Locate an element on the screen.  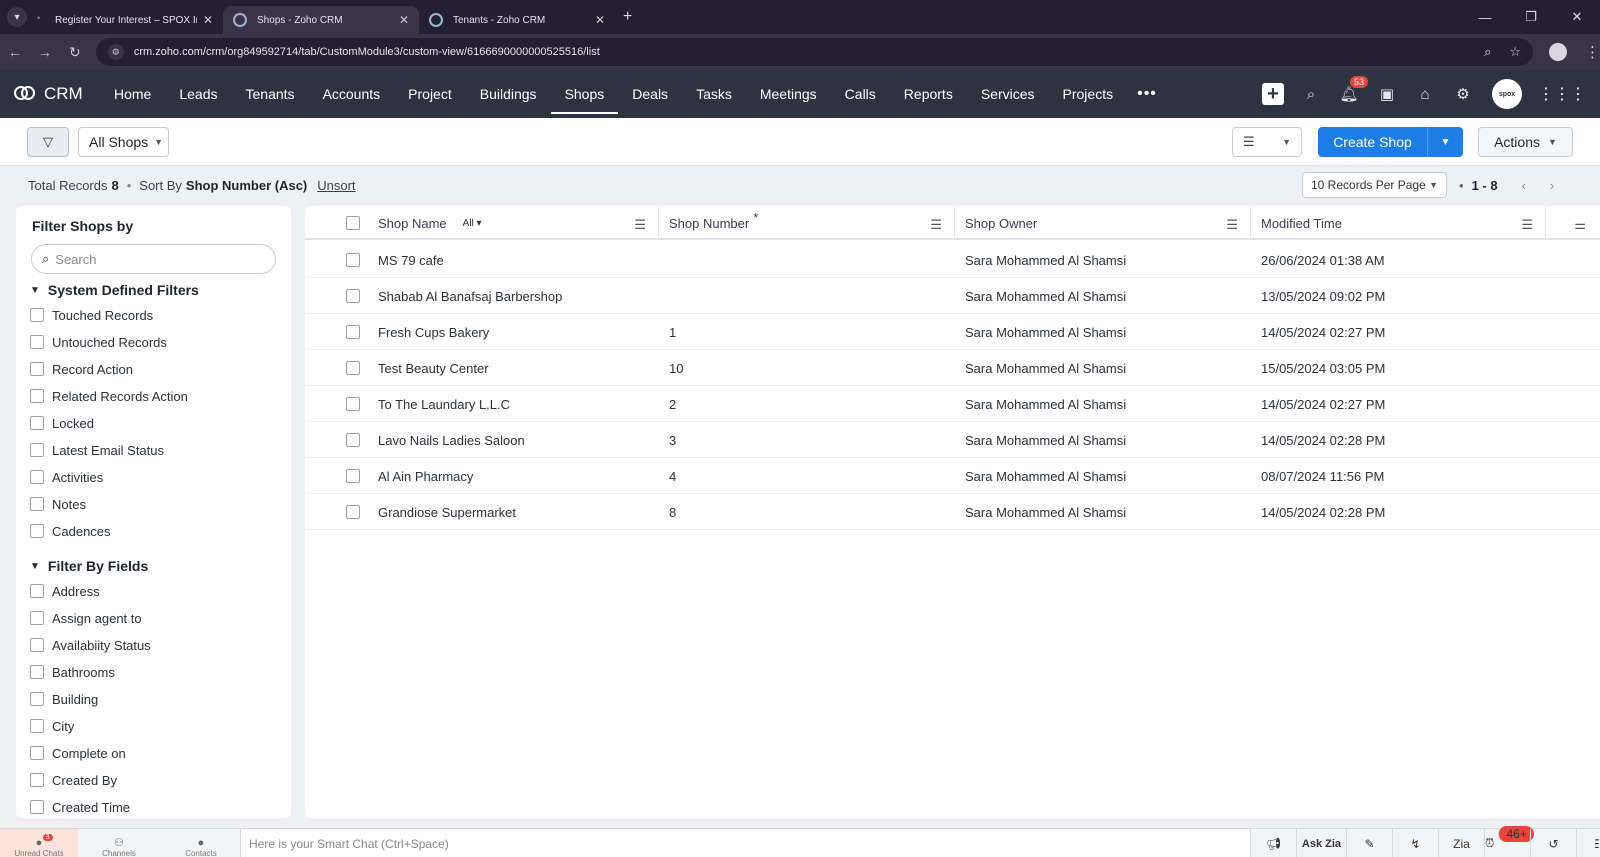
nav-buildings: Buildings is located at coordinates (508, 94).